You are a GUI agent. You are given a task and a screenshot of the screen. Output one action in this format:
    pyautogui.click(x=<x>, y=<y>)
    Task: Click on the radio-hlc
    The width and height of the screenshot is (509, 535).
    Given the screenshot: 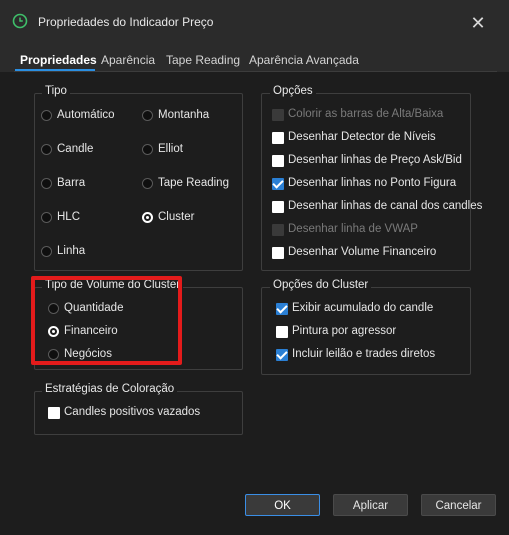 What is the action you would take?
    pyautogui.click(x=46, y=217)
    